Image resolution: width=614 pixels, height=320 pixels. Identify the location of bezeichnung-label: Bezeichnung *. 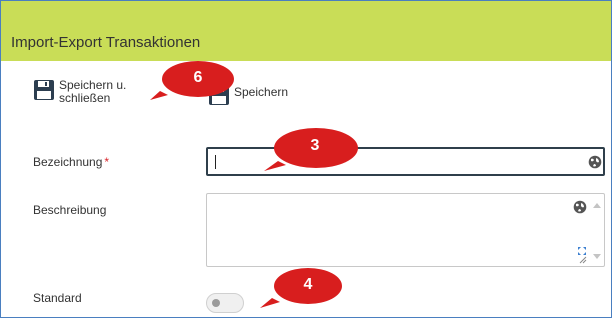
(71, 162).